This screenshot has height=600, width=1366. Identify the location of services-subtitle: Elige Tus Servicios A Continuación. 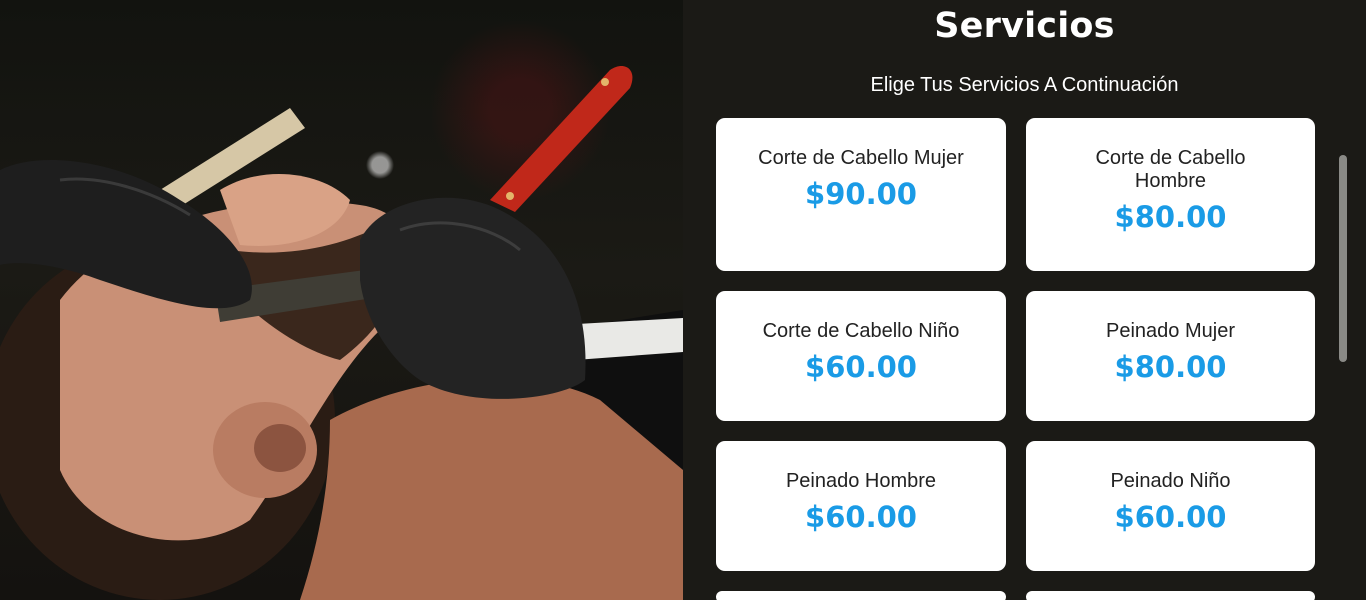
(1024, 85).